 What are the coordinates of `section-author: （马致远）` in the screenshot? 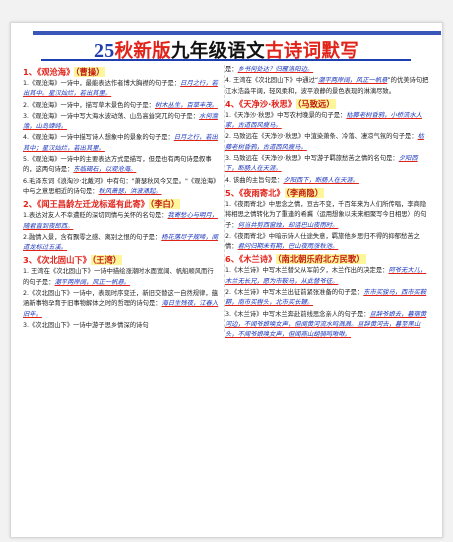 It's located at (316, 103).